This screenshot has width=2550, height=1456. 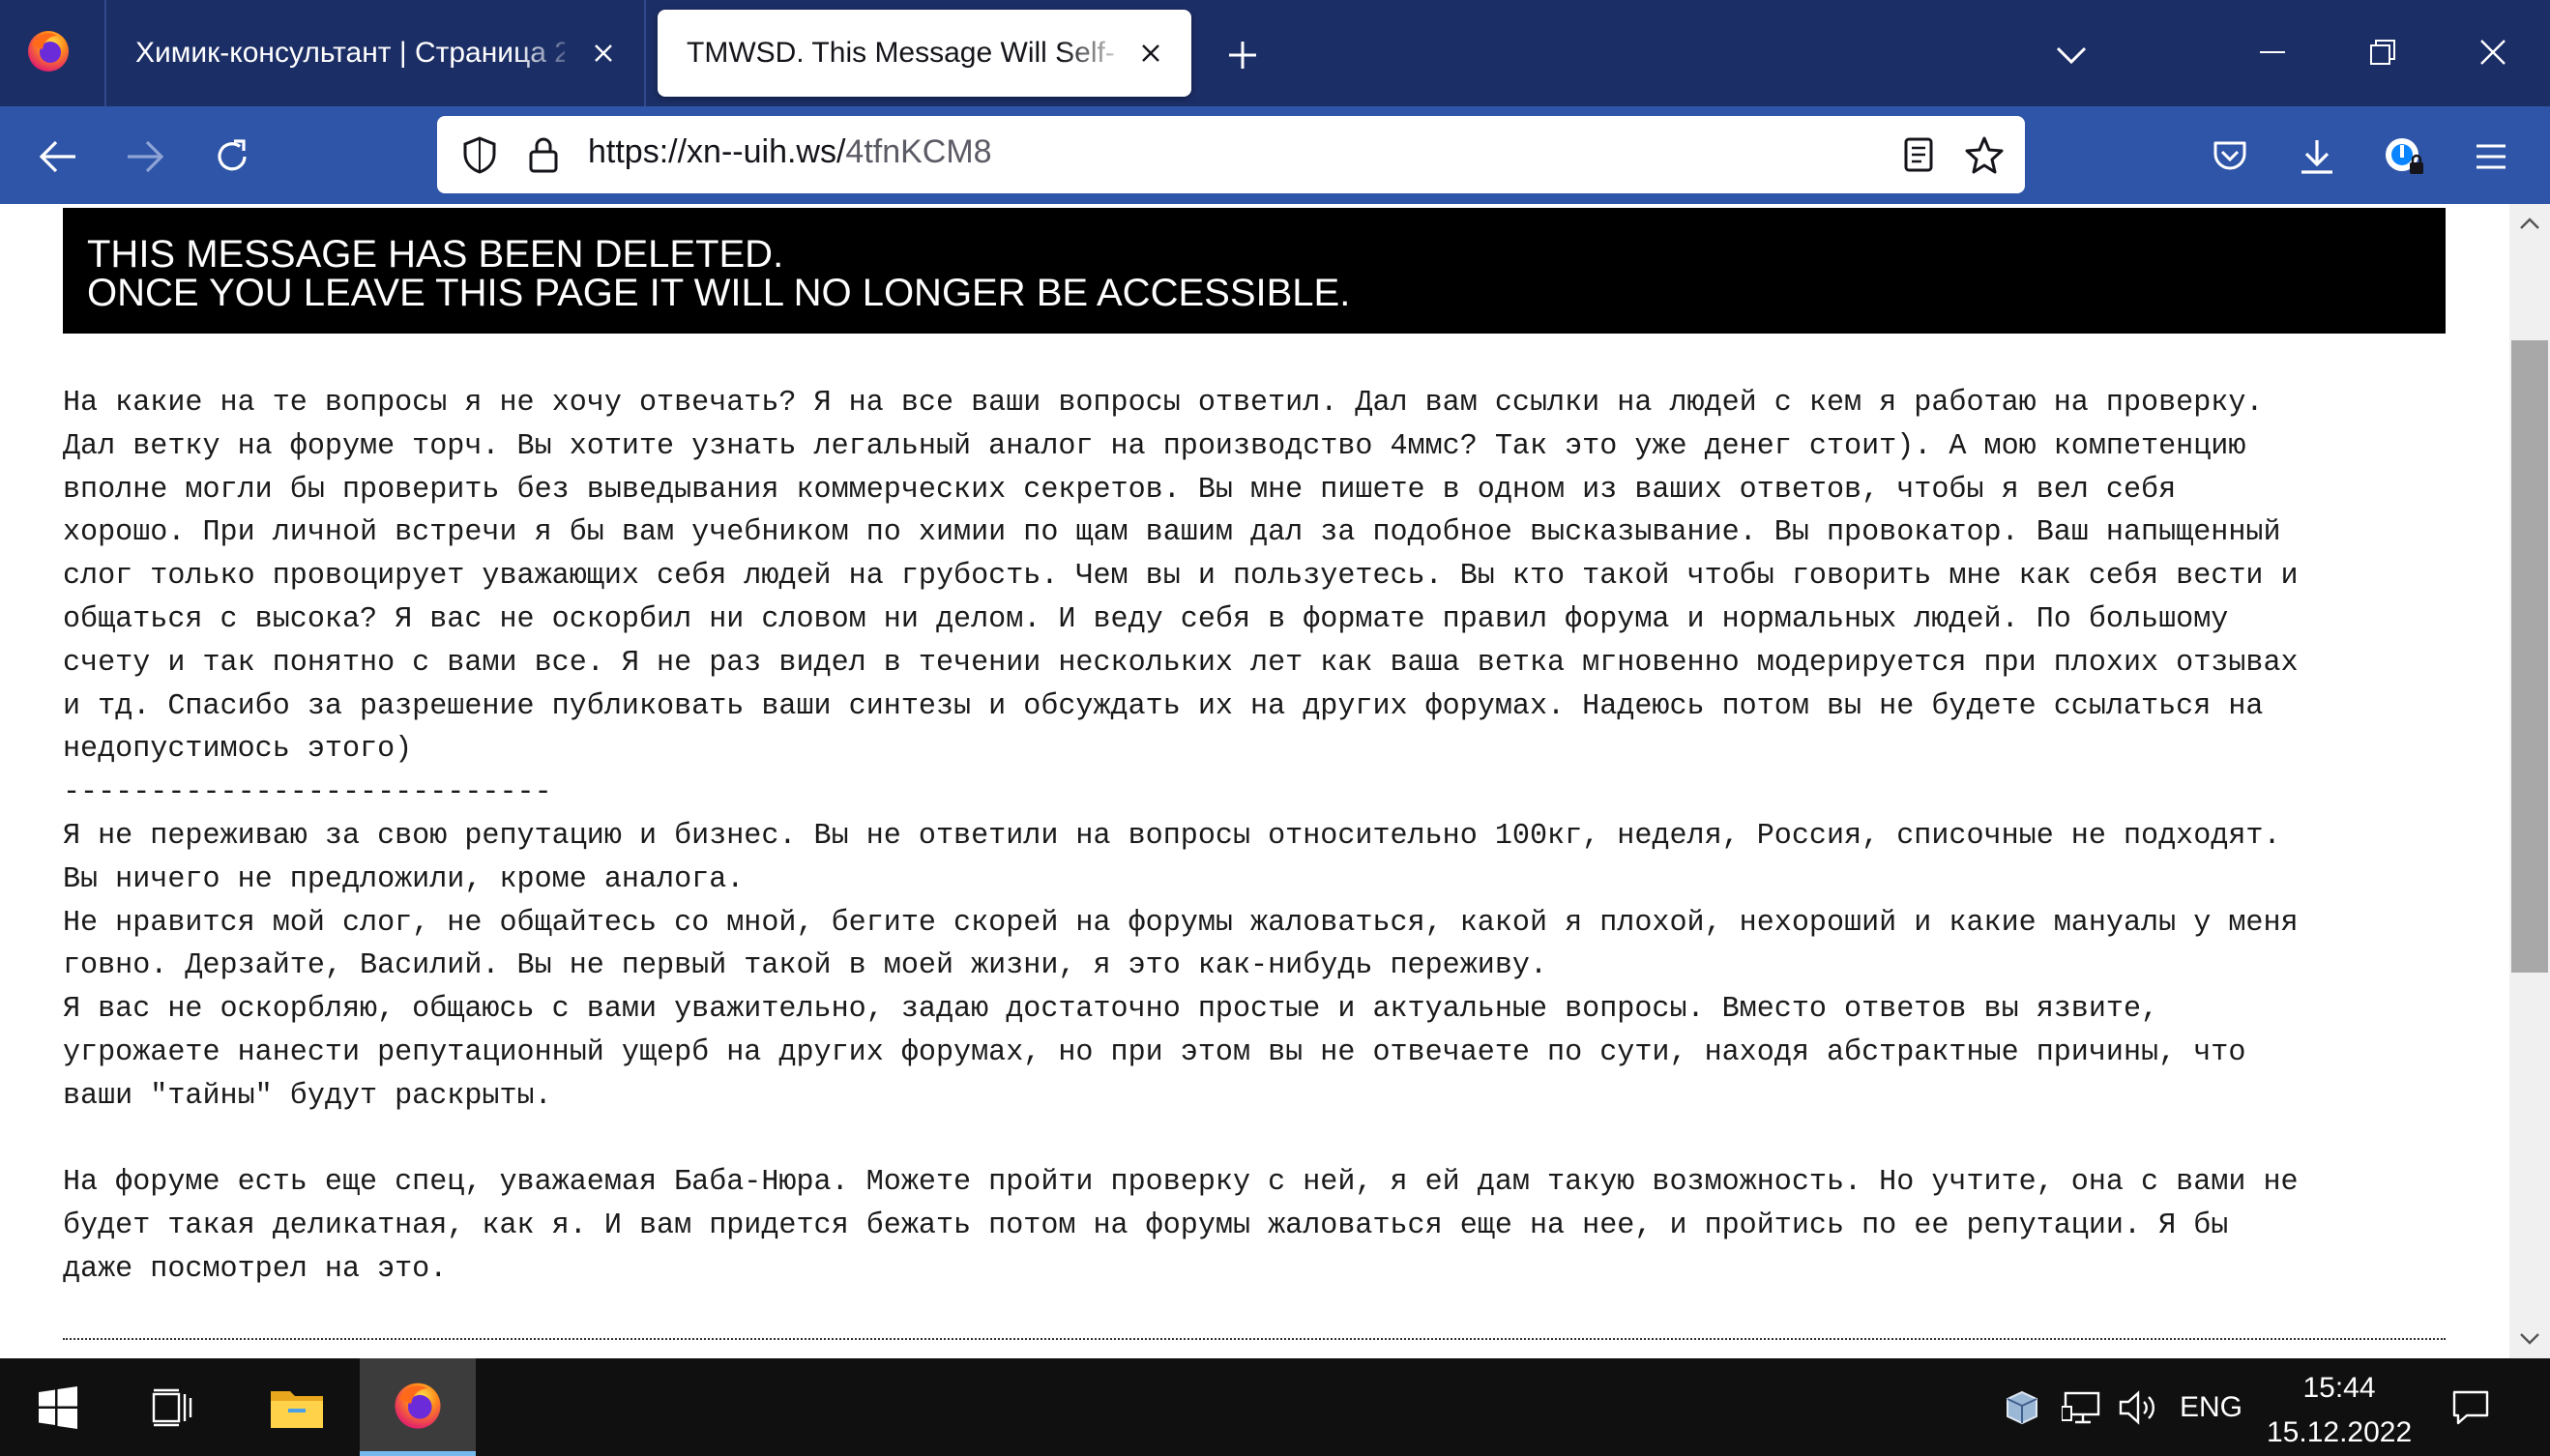 I want to click on message-line: Вы ничего не предложили, кроме аналога., so click(x=404, y=879).